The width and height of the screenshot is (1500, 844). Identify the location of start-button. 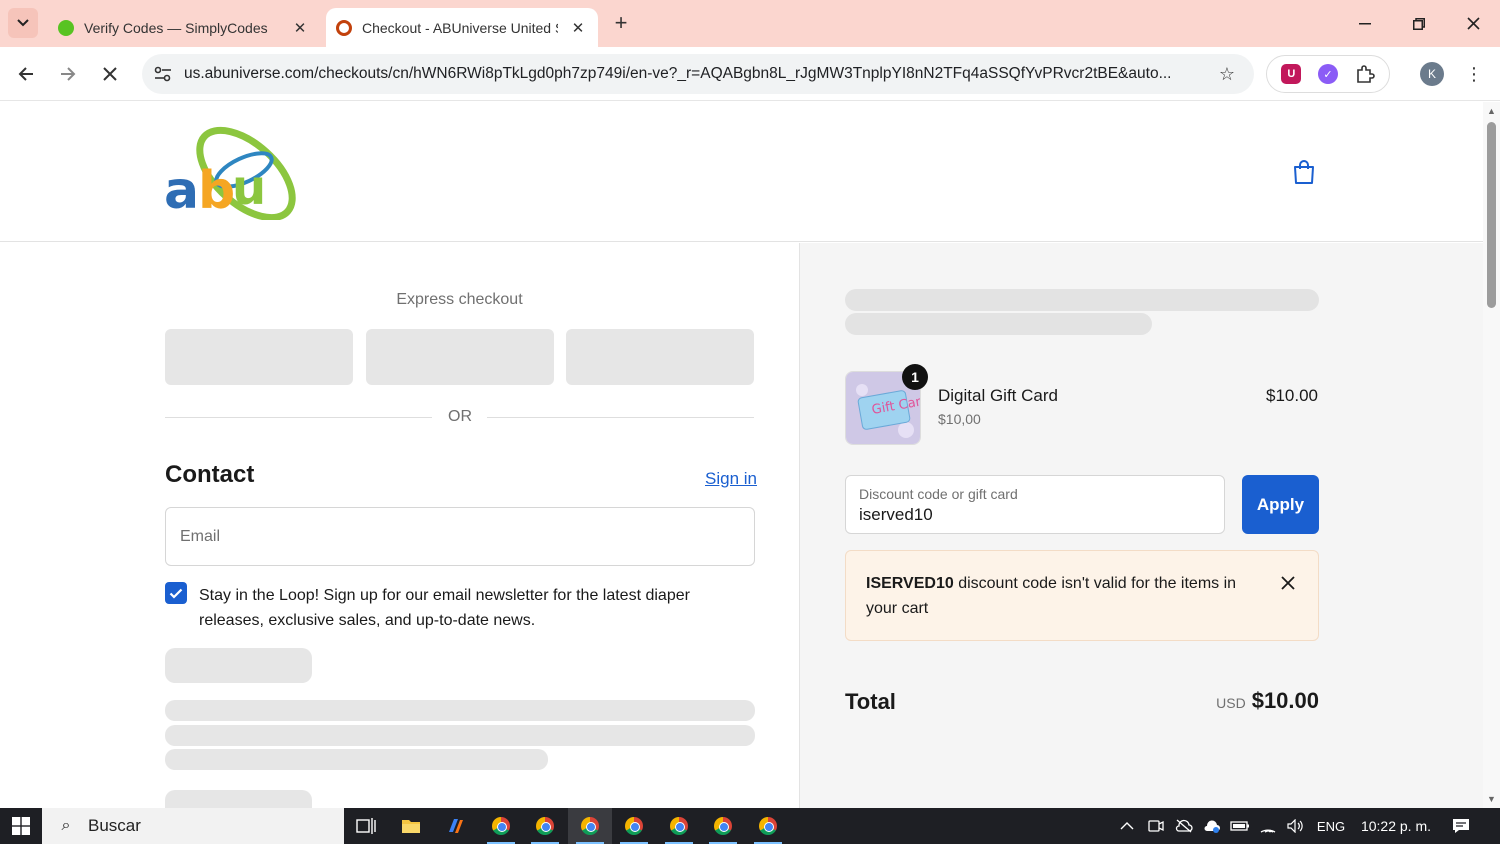
(21, 826).